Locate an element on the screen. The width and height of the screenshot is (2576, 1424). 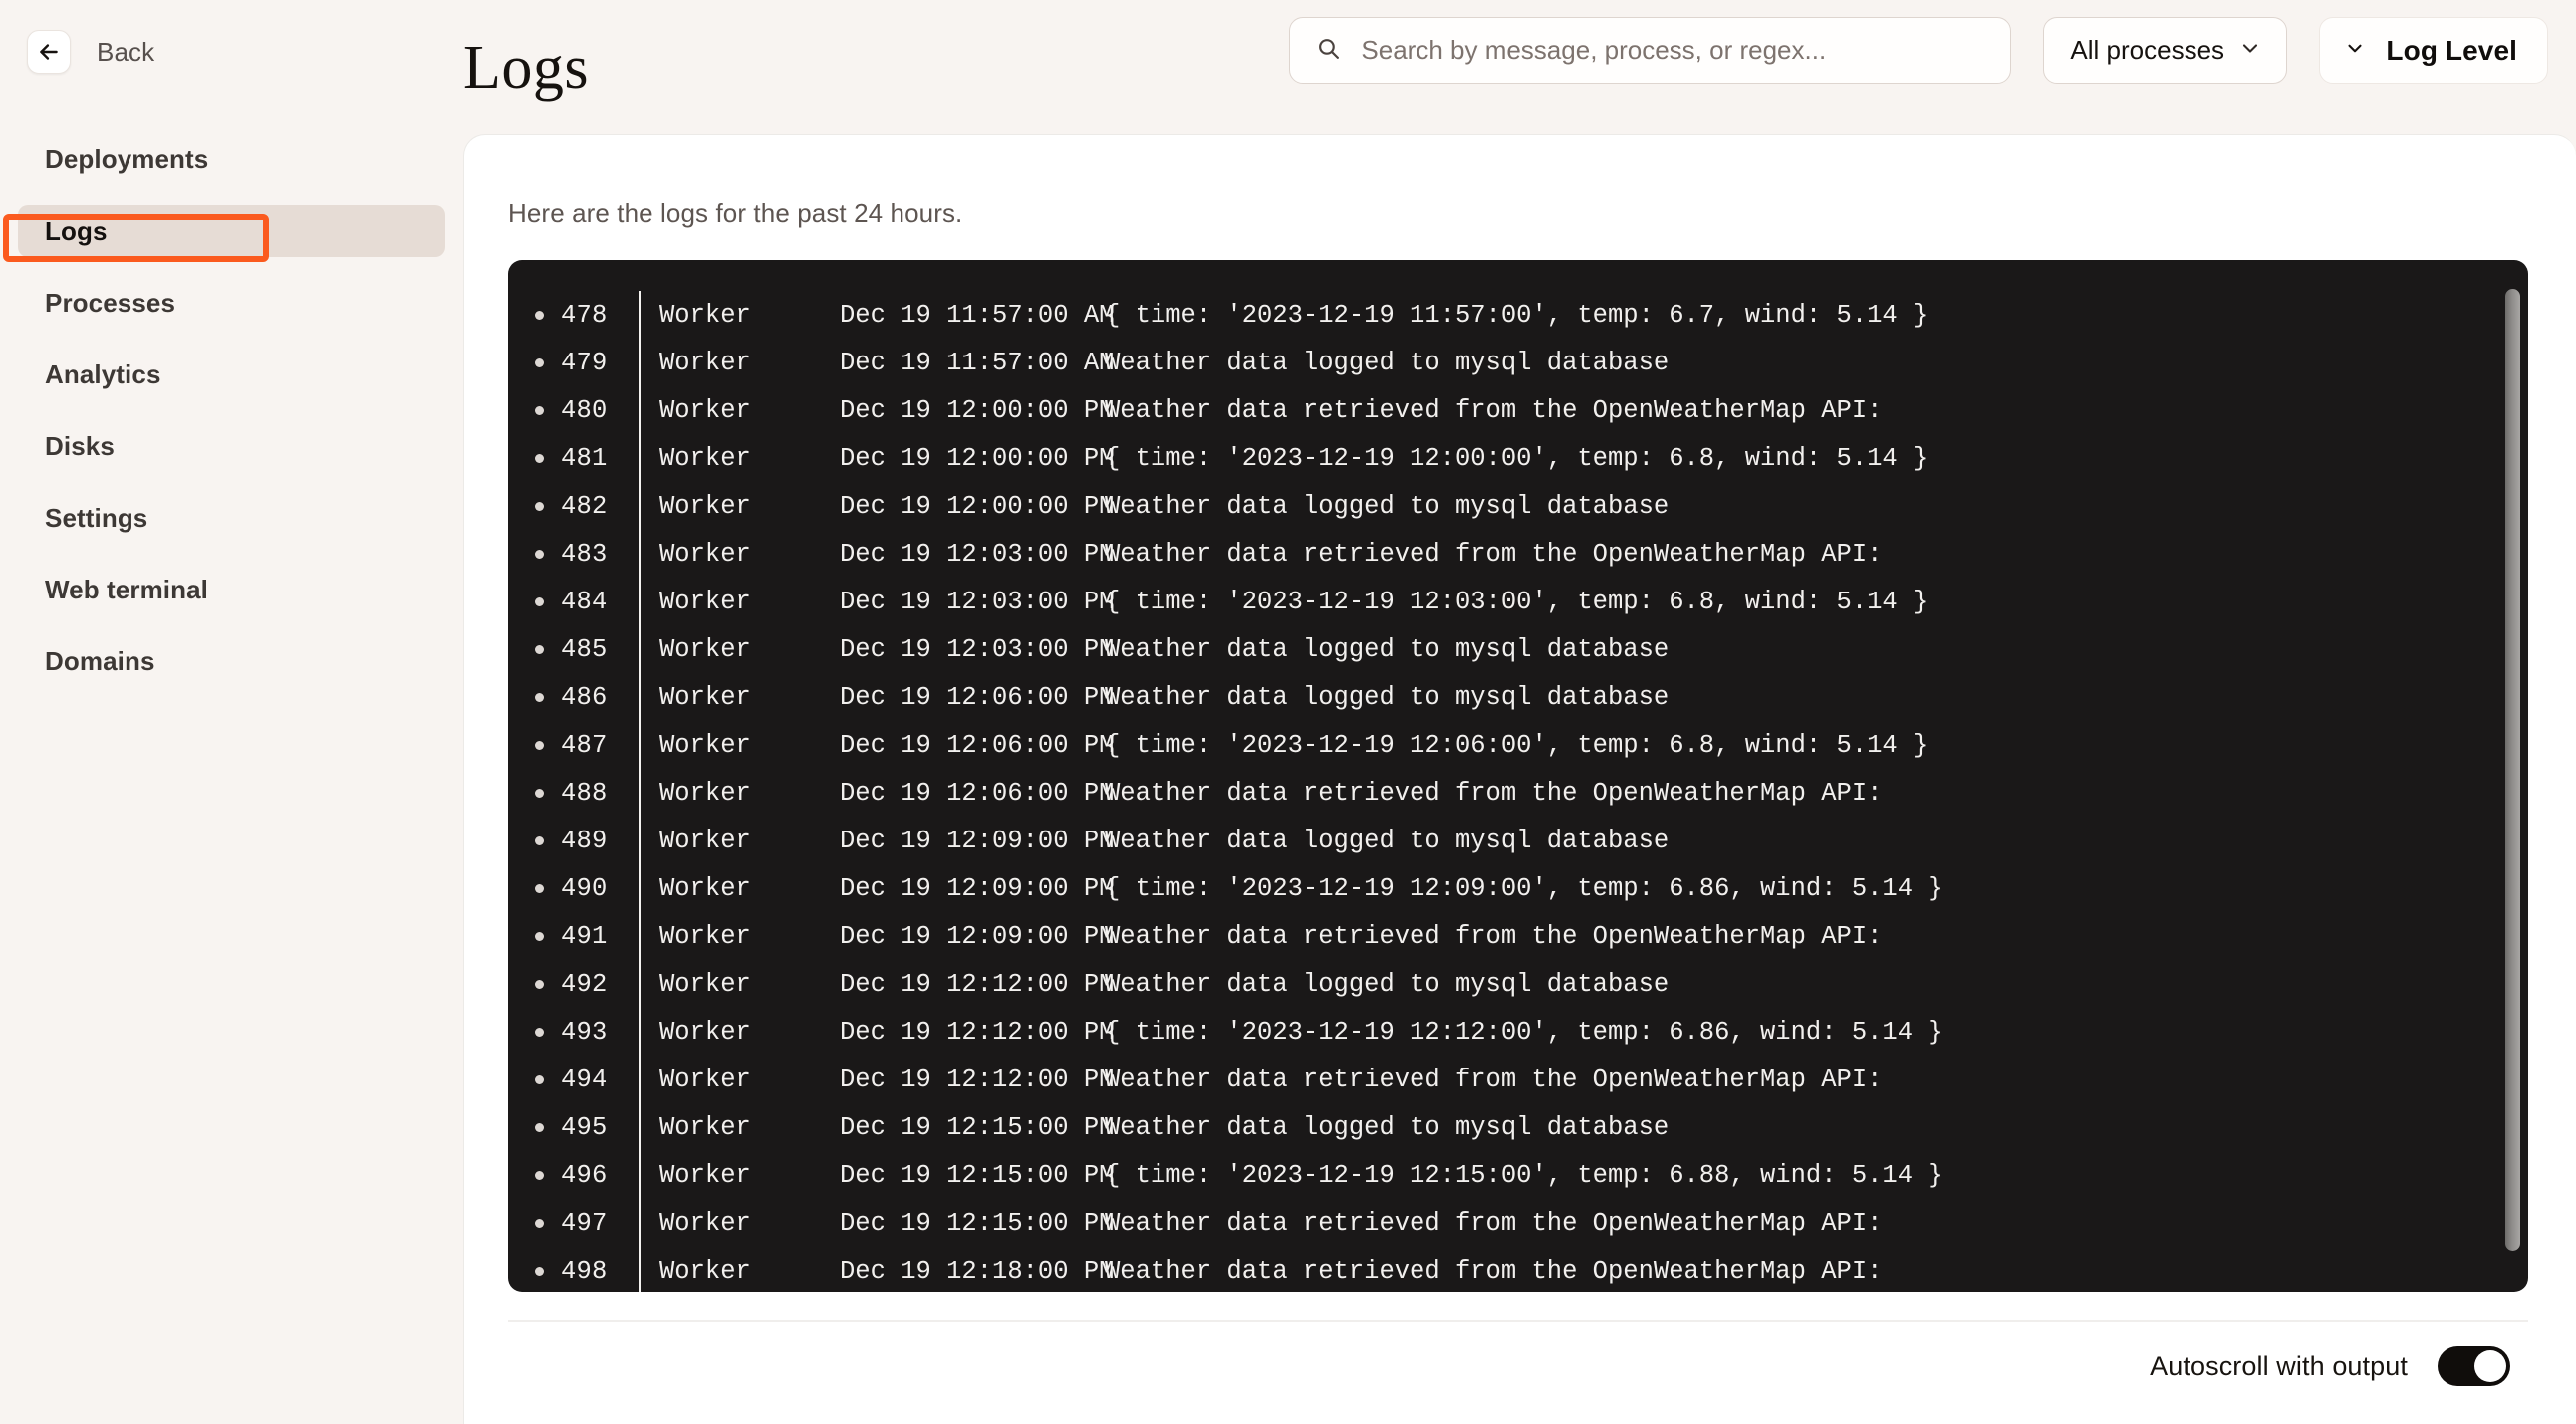
log-timestamp: Dec 19 12:03:00 PM is located at coordinates (977, 649).